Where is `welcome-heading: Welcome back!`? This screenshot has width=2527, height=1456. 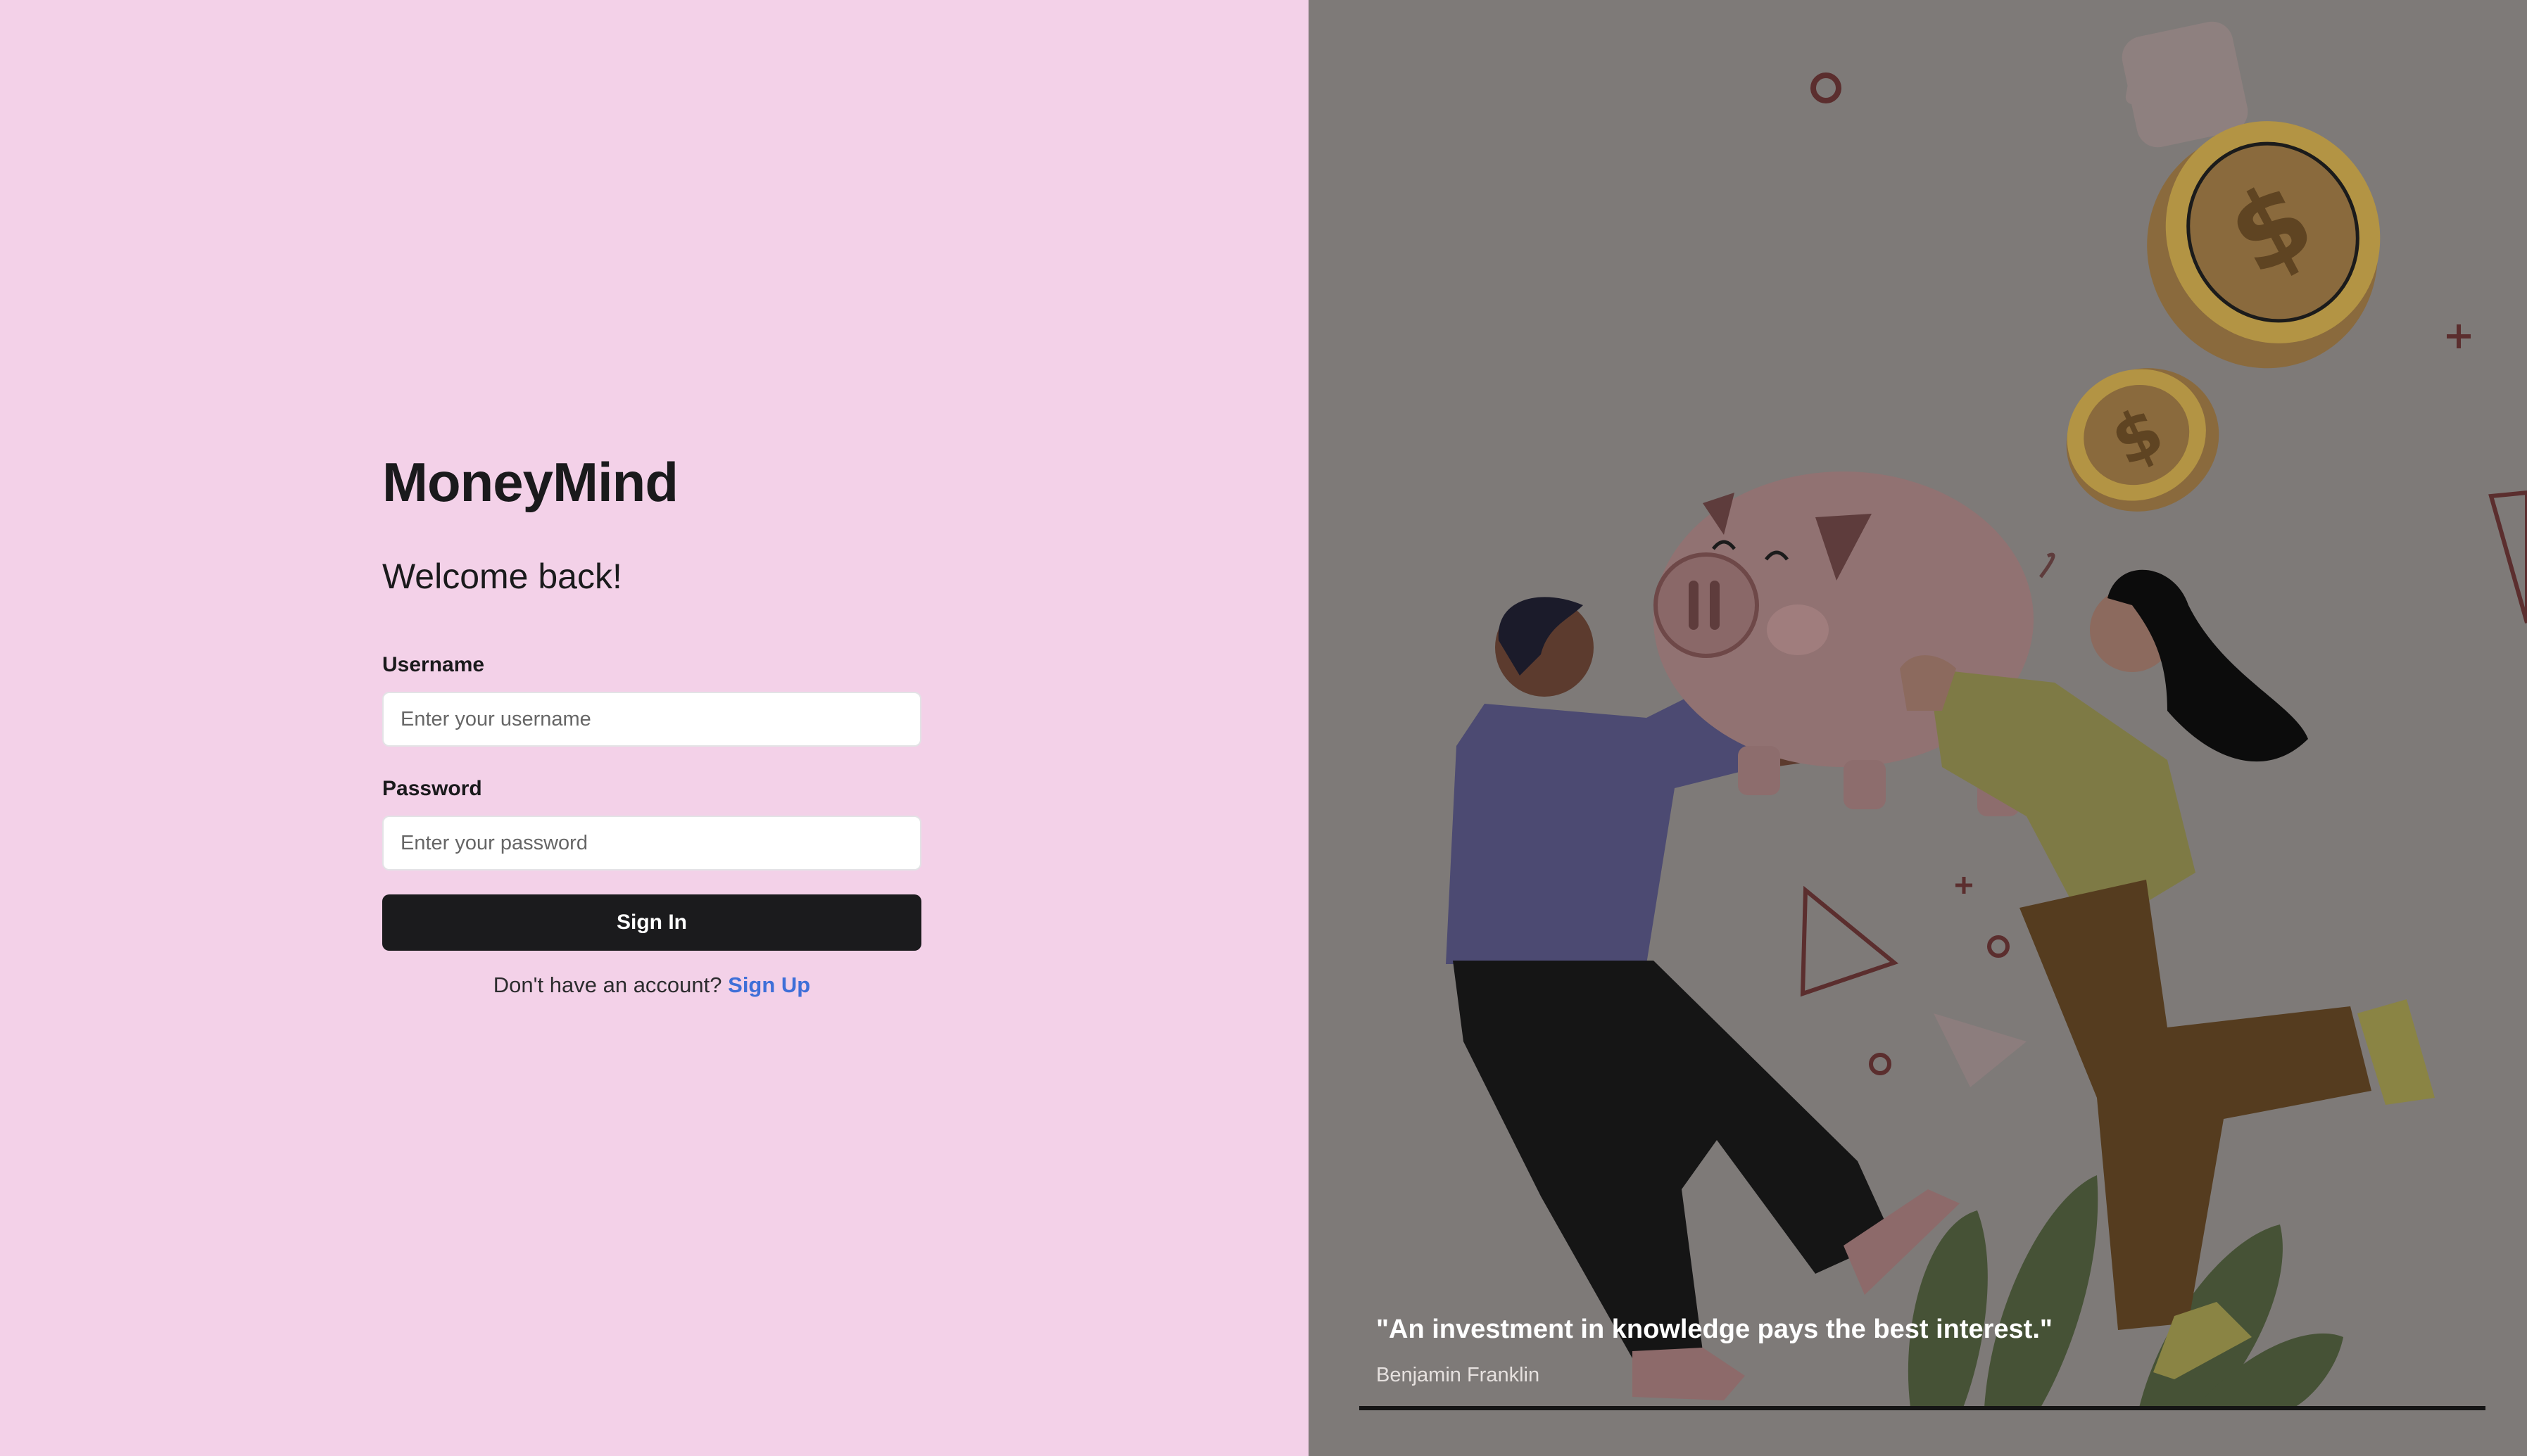 welcome-heading: Welcome back! is located at coordinates (502, 576).